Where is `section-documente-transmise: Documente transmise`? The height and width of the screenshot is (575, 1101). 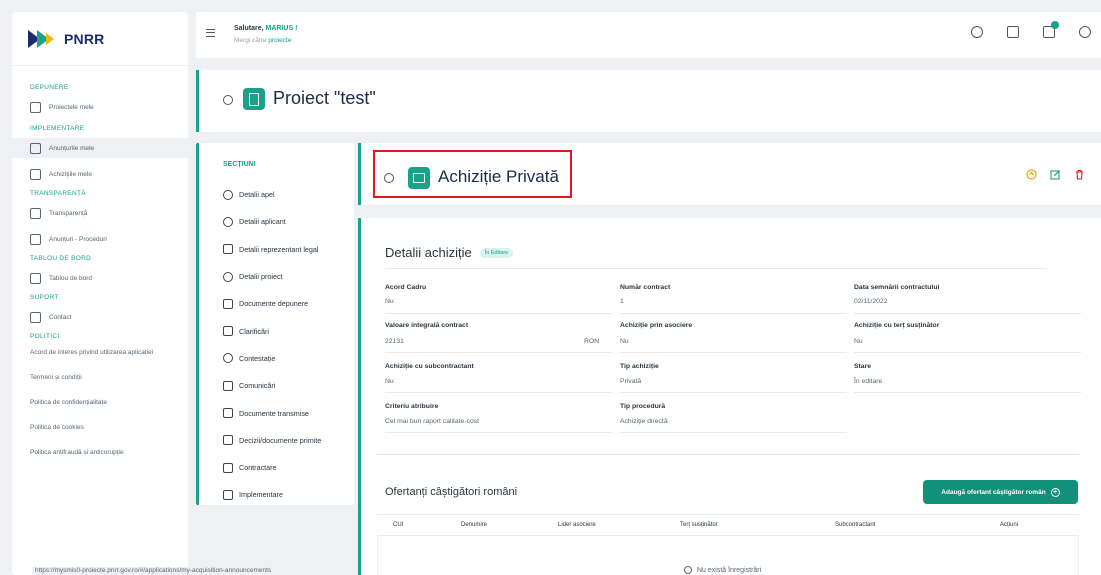 section-documente-transmise: Documente transmise is located at coordinates (272, 412).